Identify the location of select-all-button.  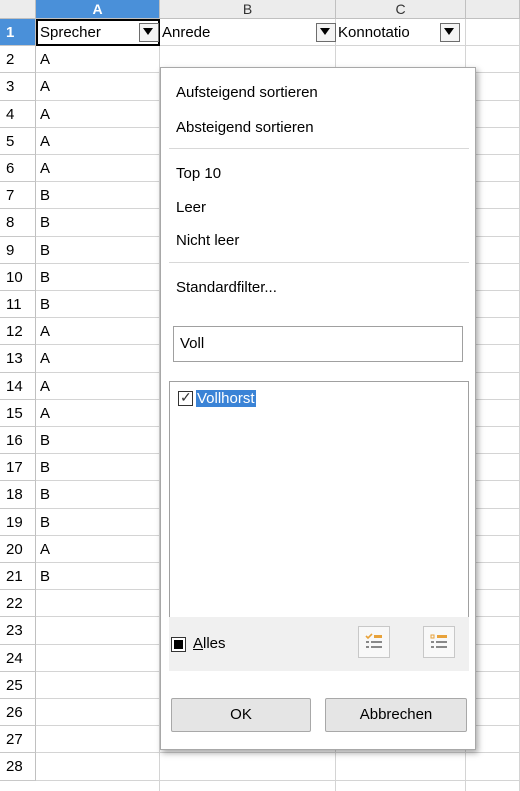
(374, 642).